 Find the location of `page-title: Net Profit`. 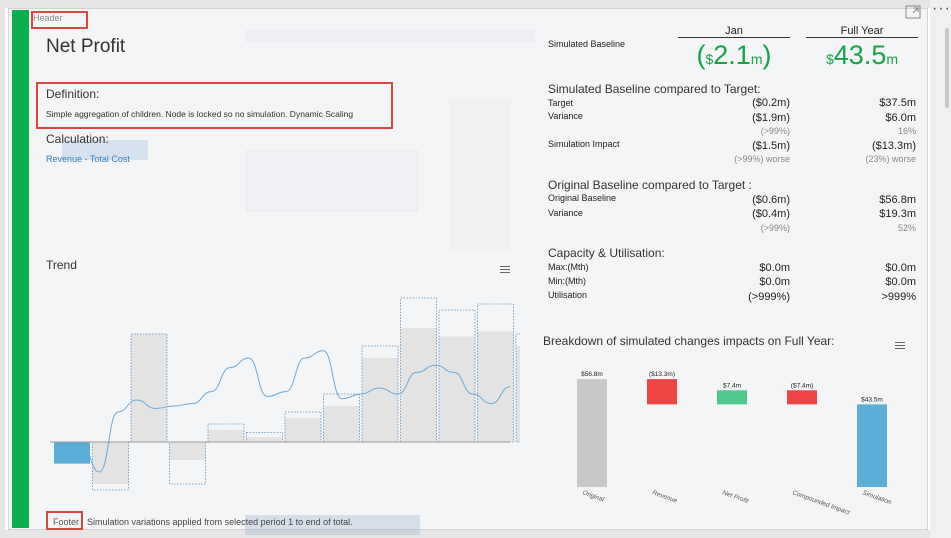

page-title: Net Profit is located at coordinates (86, 46).